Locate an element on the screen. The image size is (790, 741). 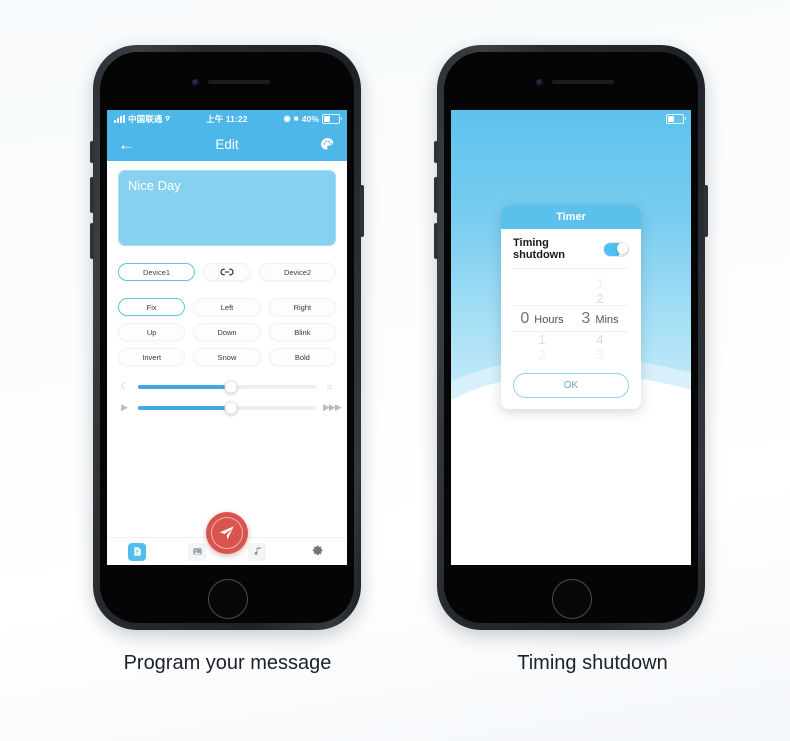
hours-ghost-above-near is located at coordinates (542, 298).